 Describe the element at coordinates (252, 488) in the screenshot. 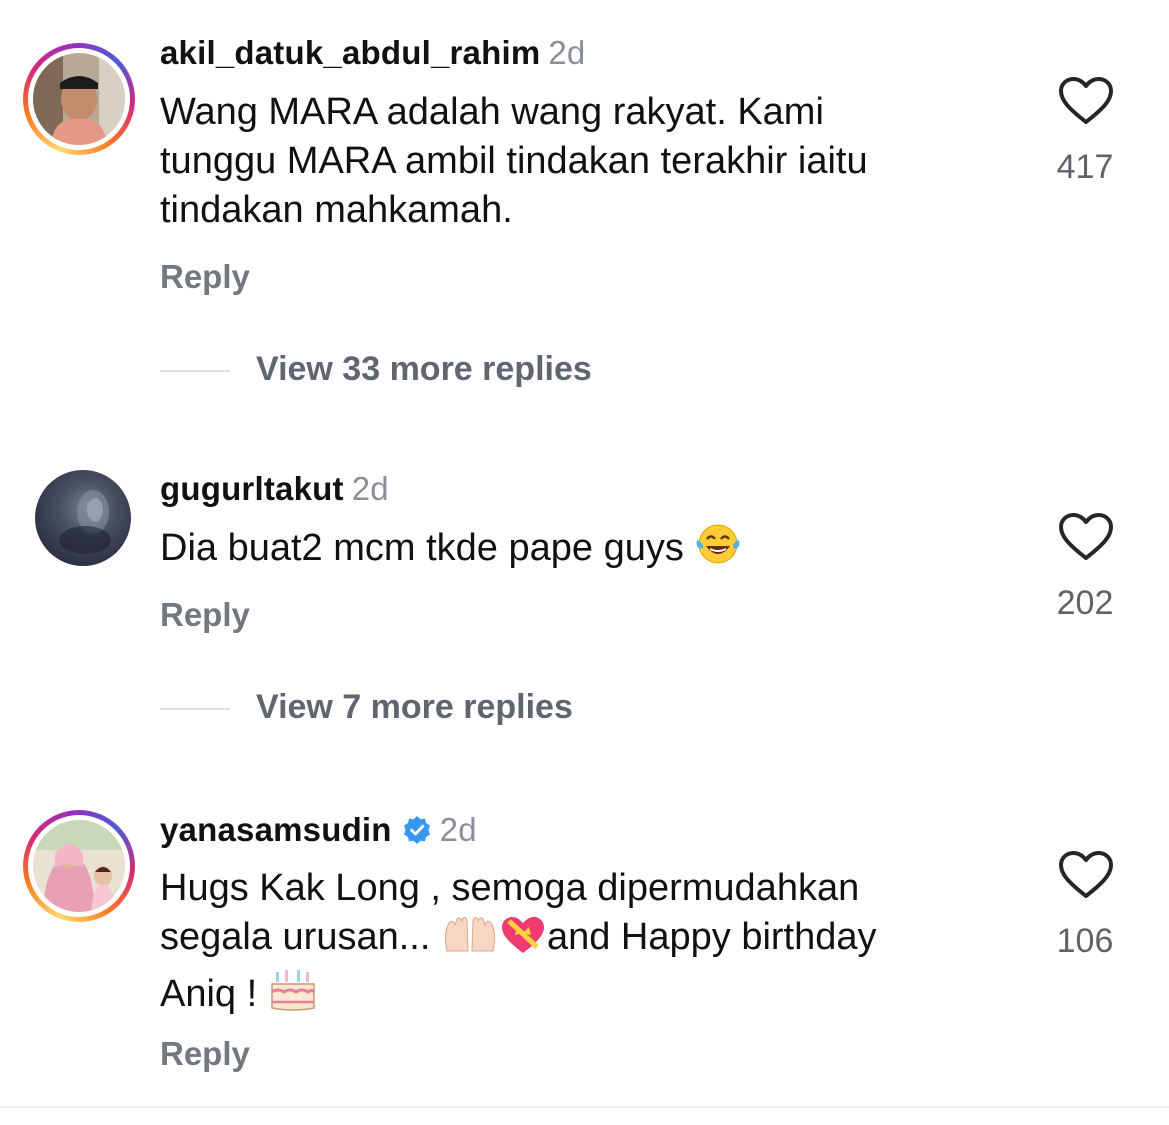

I see `username-text: gugurltakut` at that location.